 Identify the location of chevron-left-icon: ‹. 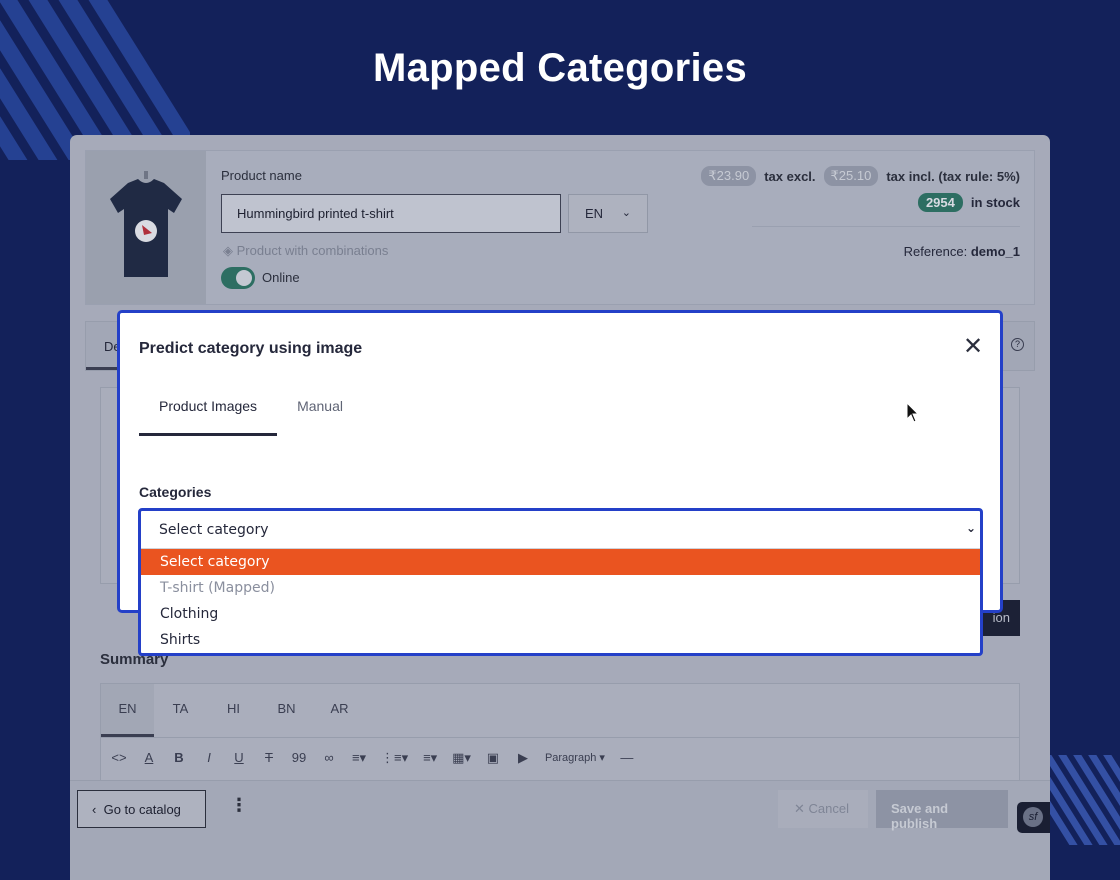
(94, 809).